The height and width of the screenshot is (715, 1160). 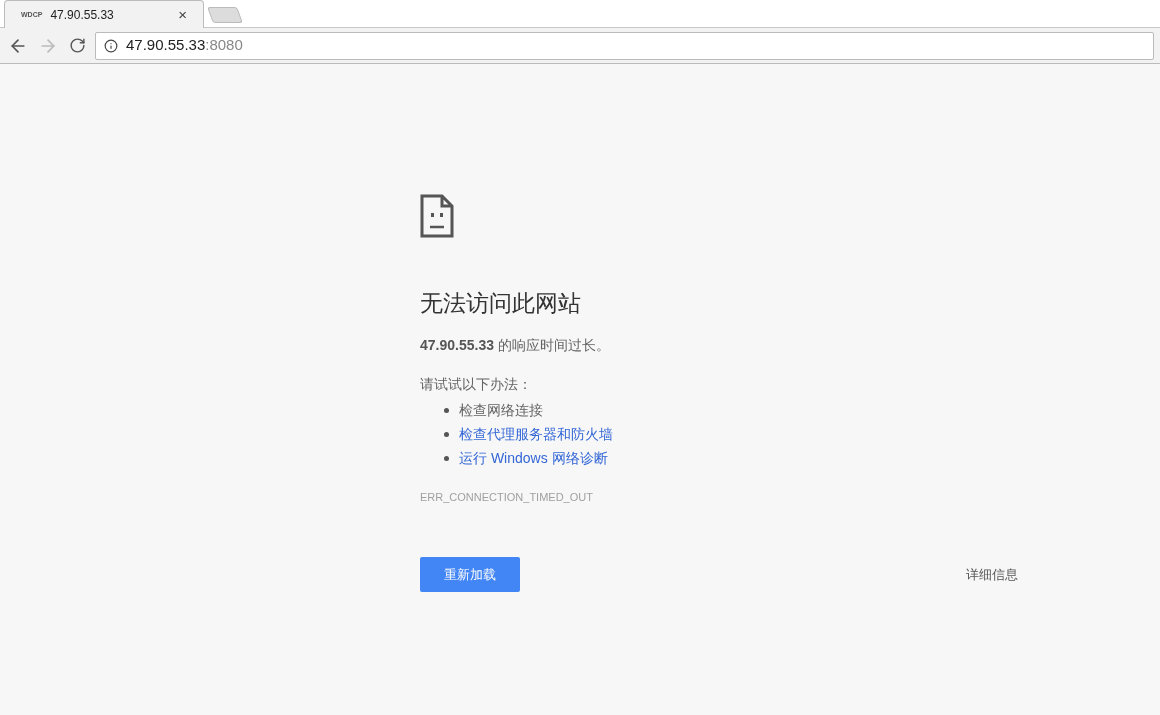 What do you see at coordinates (507, 497) in the screenshot?
I see `error-code: ERR_CONNECTION_TIMED_OUT` at bounding box center [507, 497].